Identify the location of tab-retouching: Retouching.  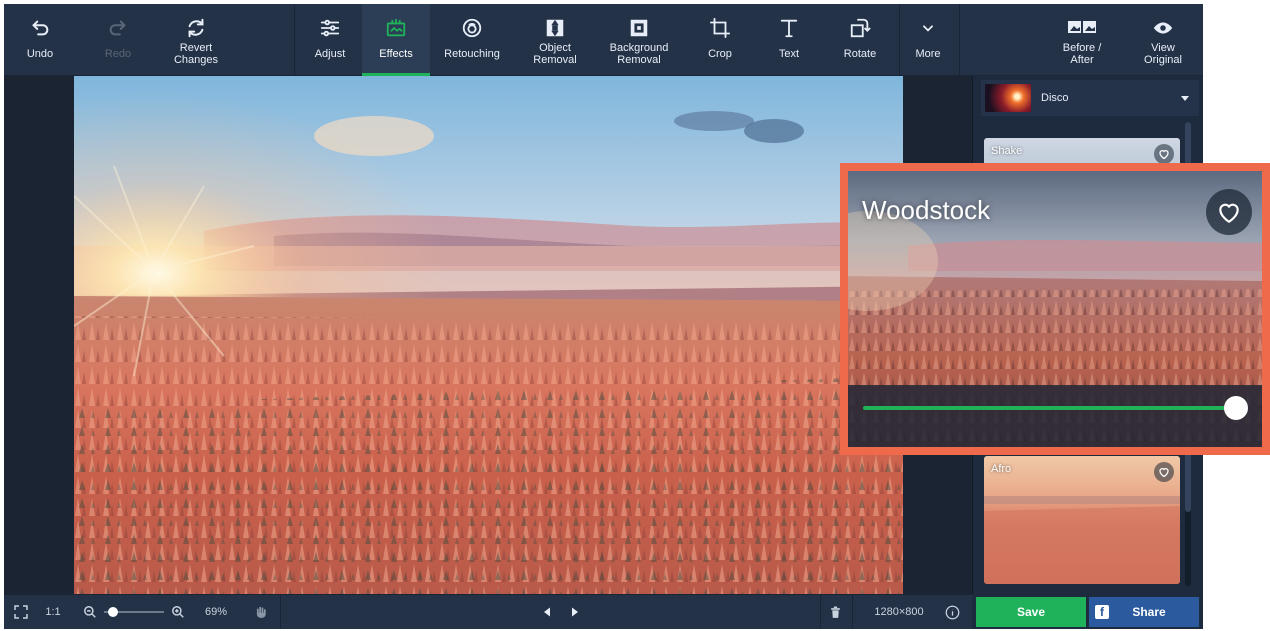
(472, 40).